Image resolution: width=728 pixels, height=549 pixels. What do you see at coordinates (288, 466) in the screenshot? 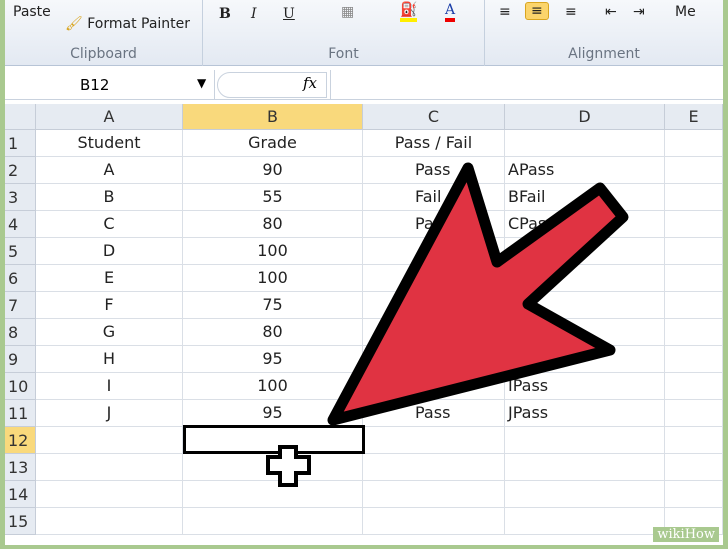
I see `cell-cursor-icon` at bounding box center [288, 466].